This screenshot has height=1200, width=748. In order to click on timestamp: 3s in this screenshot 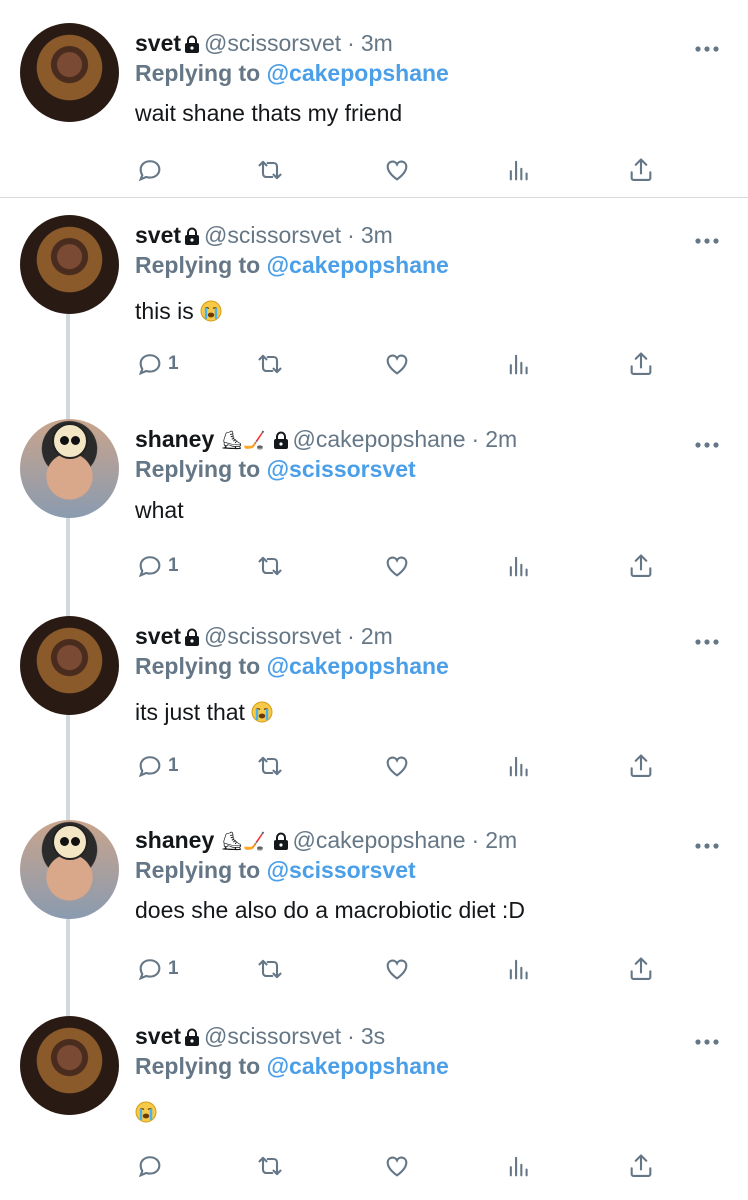, I will do `click(373, 1036)`.